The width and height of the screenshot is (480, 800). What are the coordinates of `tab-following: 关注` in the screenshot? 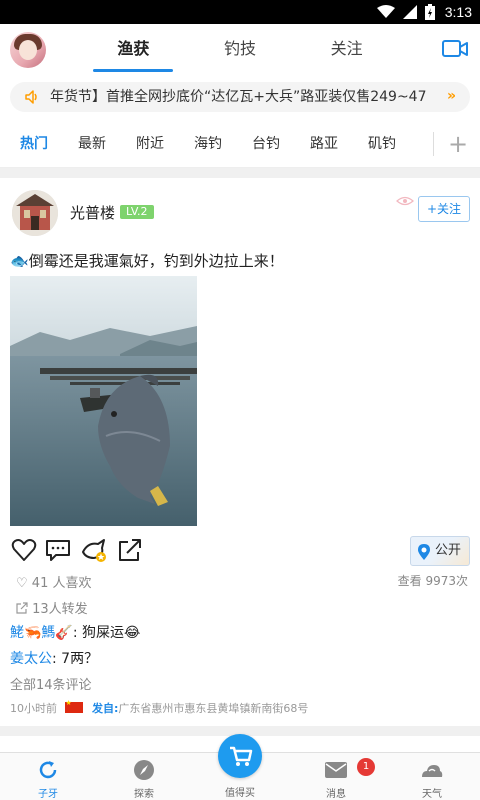 It's located at (346, 49).